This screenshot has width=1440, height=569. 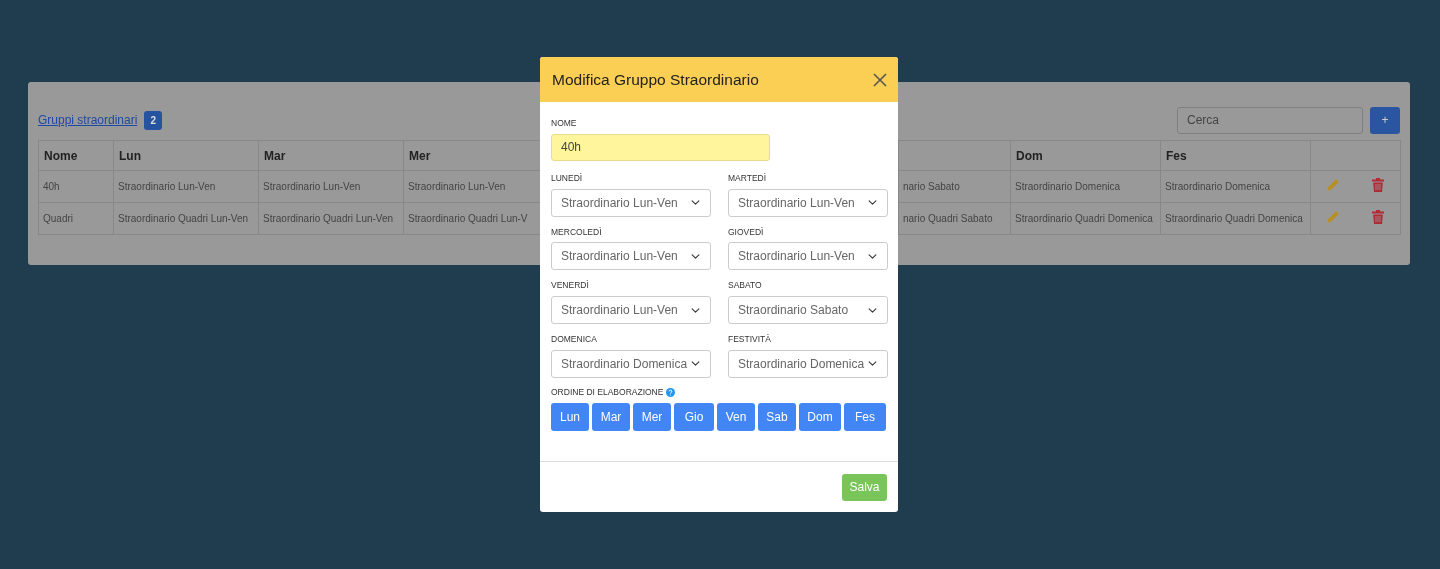 What do you see at coordinates (671, 392) in the screenshot?
I see `help-icon` at bounding box center [671, 392].